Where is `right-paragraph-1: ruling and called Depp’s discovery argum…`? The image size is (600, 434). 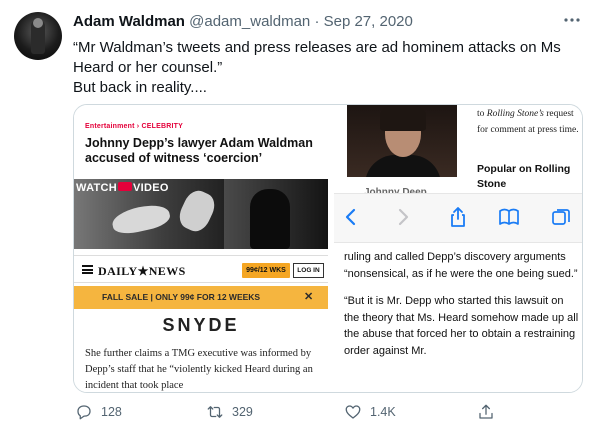 right-paragraph-1: ruling and called Depp’s discovery argum… is located at coordinates (461, 265).